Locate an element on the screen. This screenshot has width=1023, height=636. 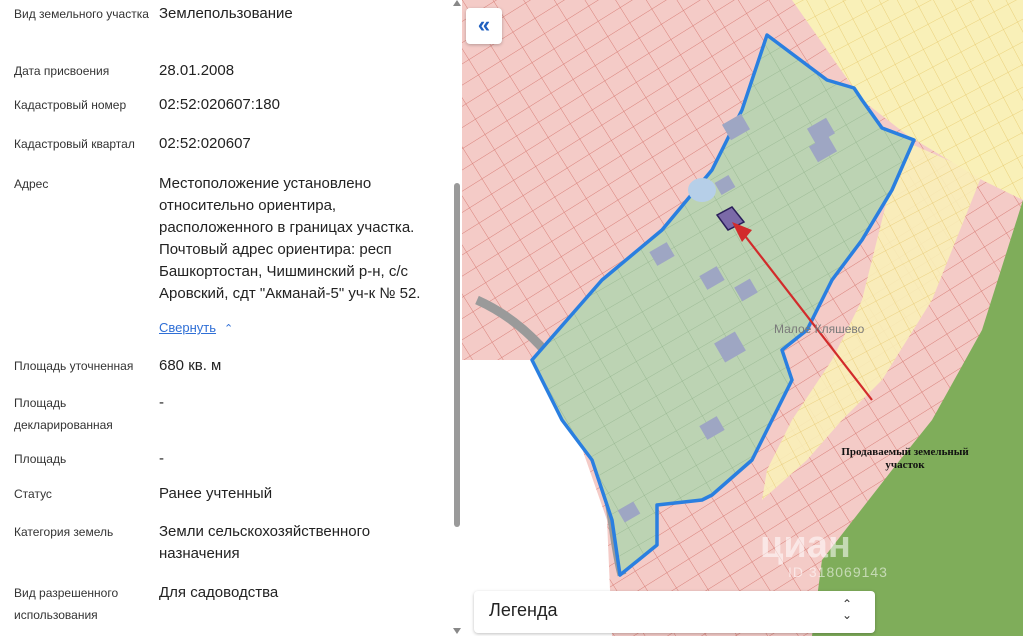
detail-label: Вид земельного участка is located at coordinates (81, 14).